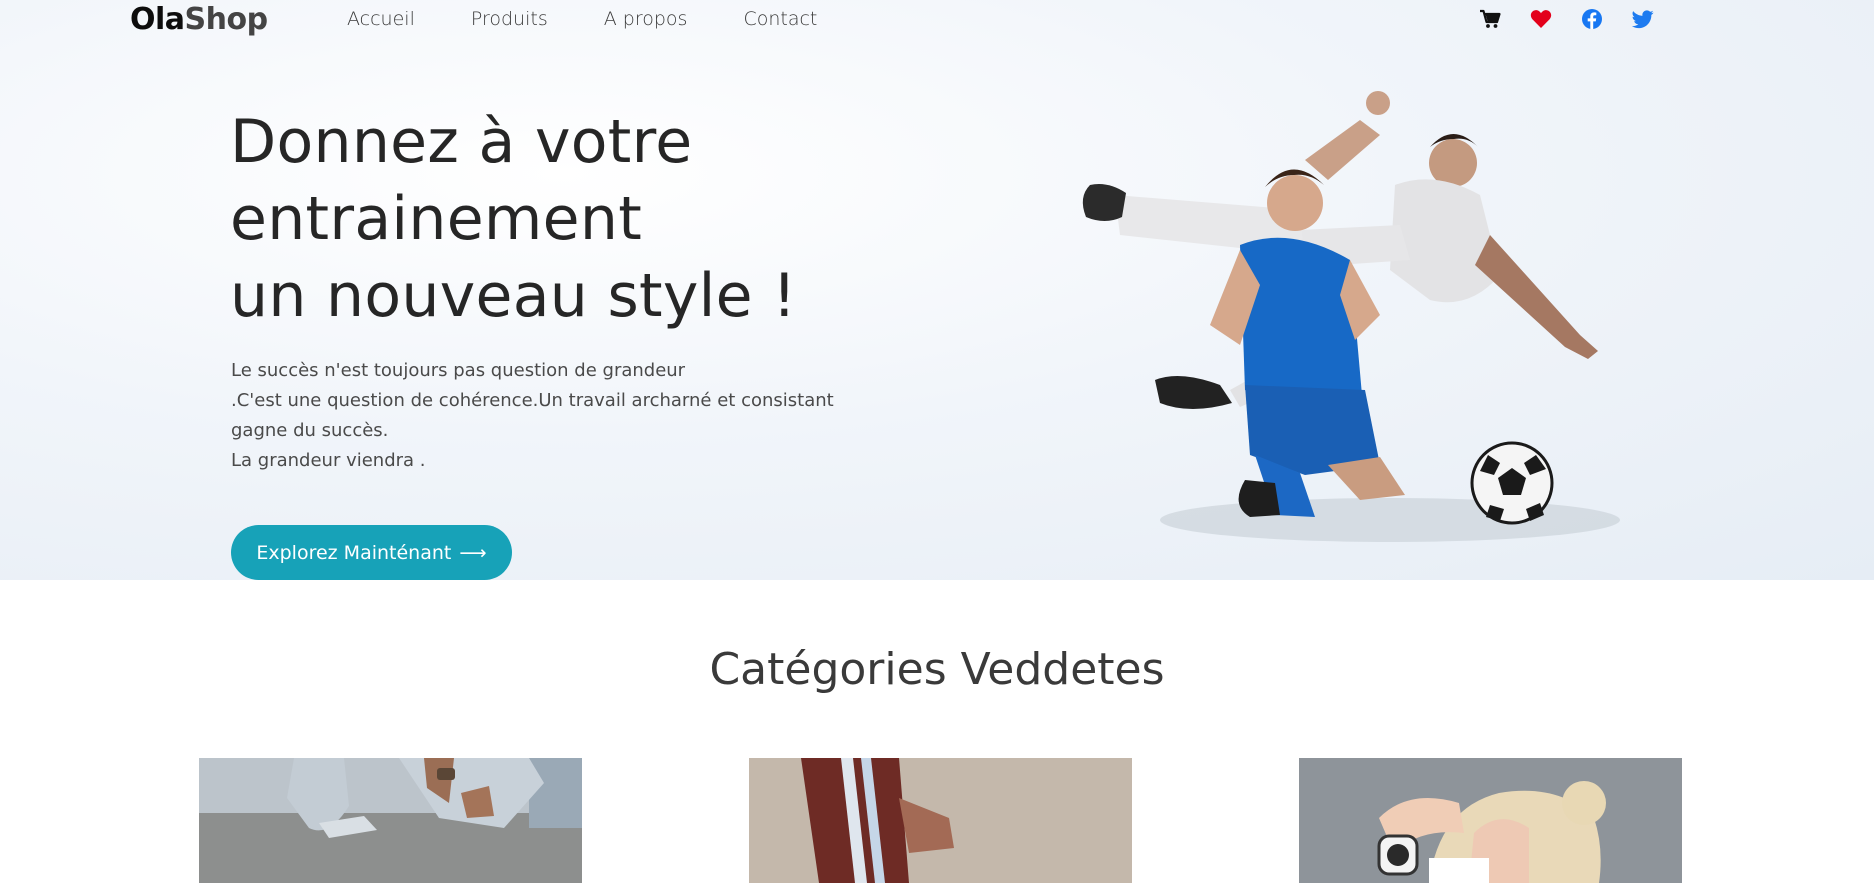  What do you see at coordinates (473, 552) in the screenshot?
I see `arrow-right-icon: ⟶` at bounding box center [473, 552].